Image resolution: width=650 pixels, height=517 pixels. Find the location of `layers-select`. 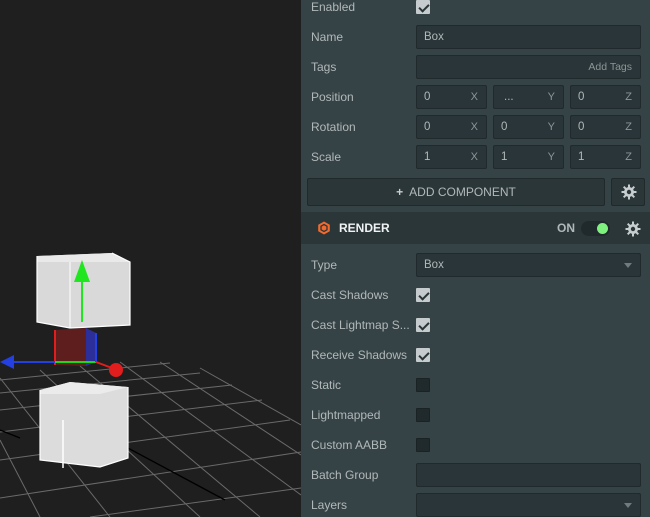

layers-select is located at coordinates (528, 505).